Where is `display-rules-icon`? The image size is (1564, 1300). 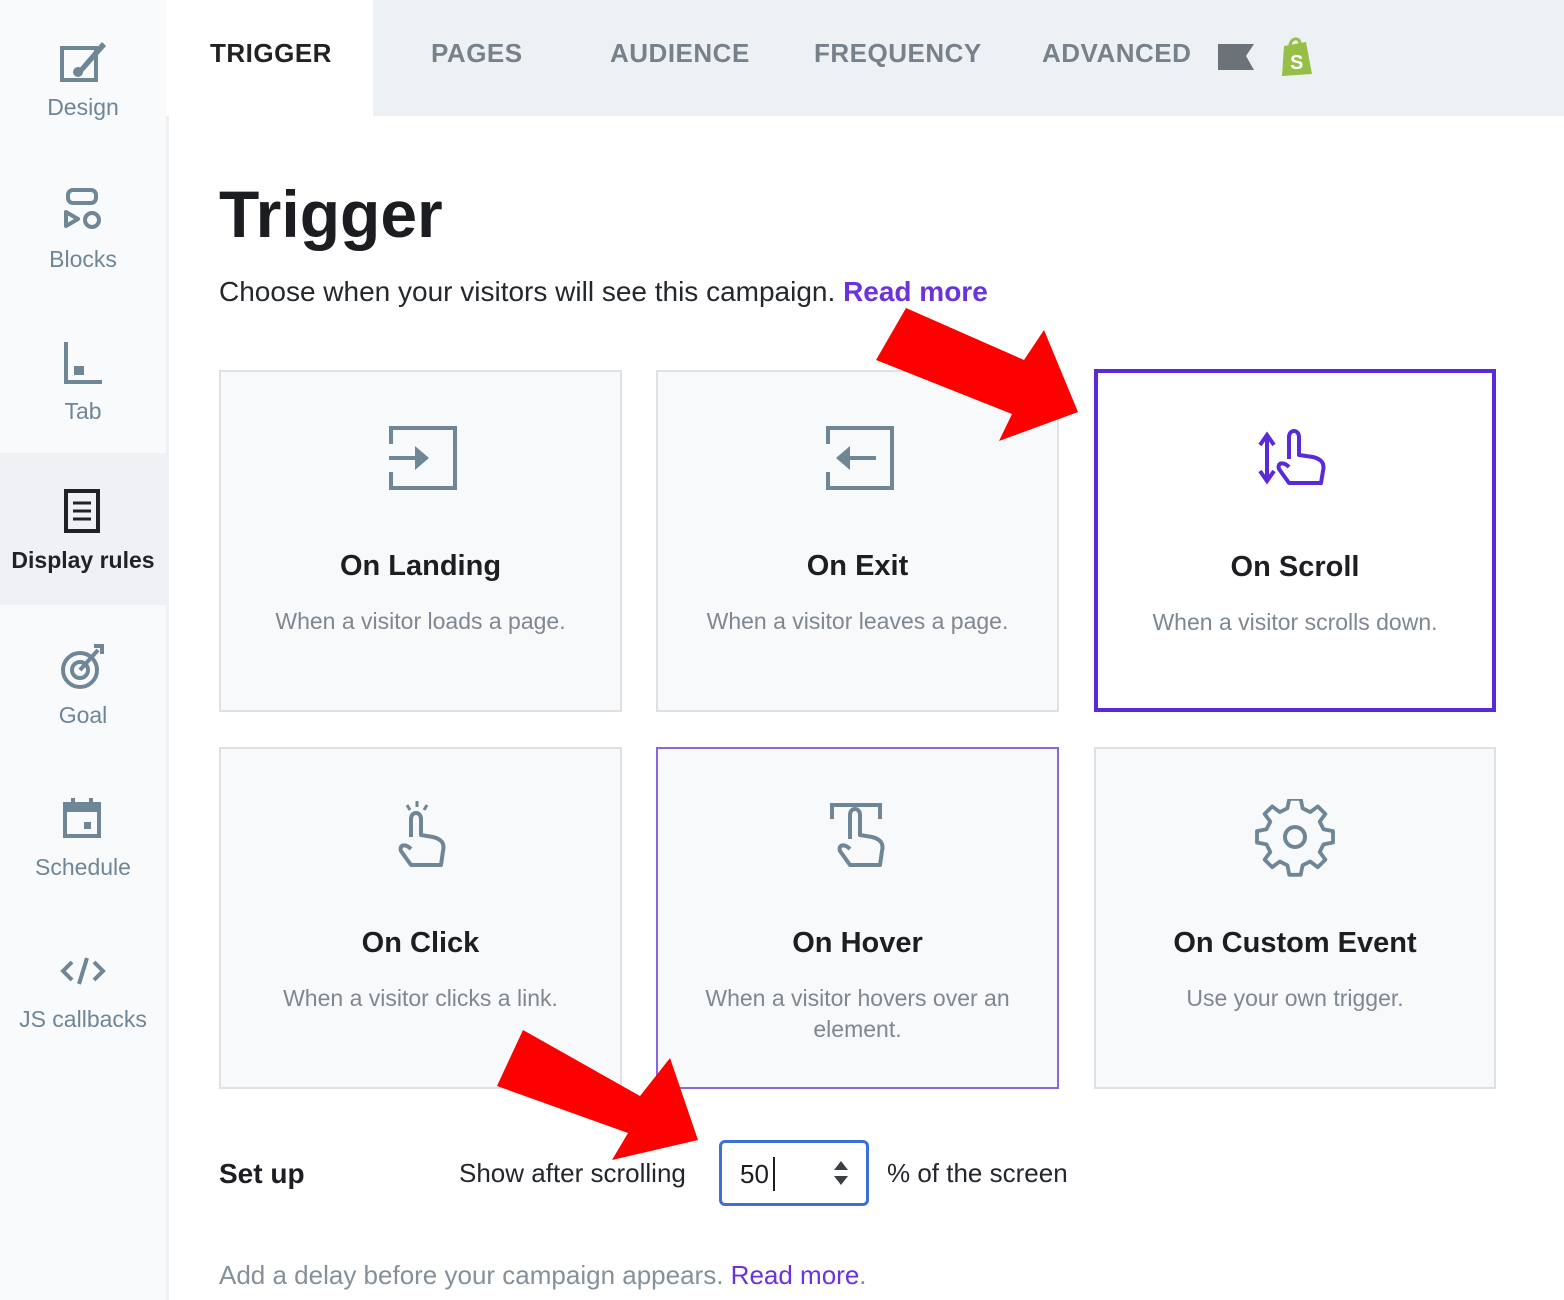
display-rules-icon is located at coordinates (82, 510).